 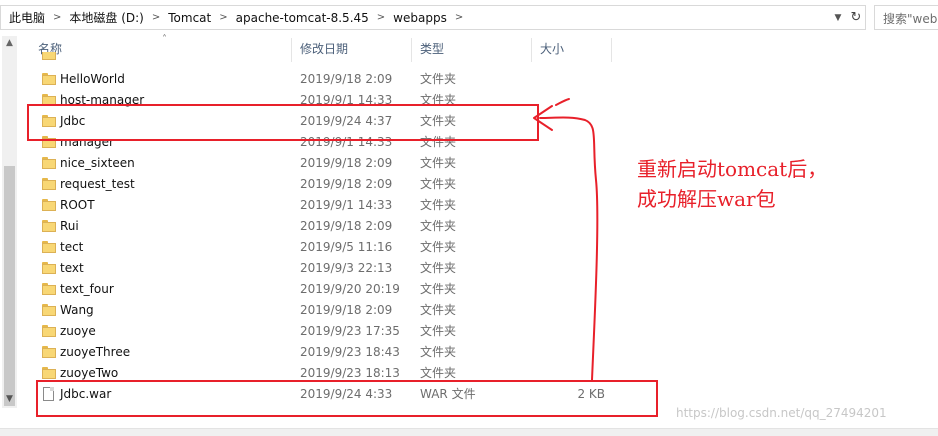 What do you see at coordinates (781, 413) in the screenshot?
I see `watermark: https://blog.csdn.net/qq_27494201` at bounding box center [781, 413].